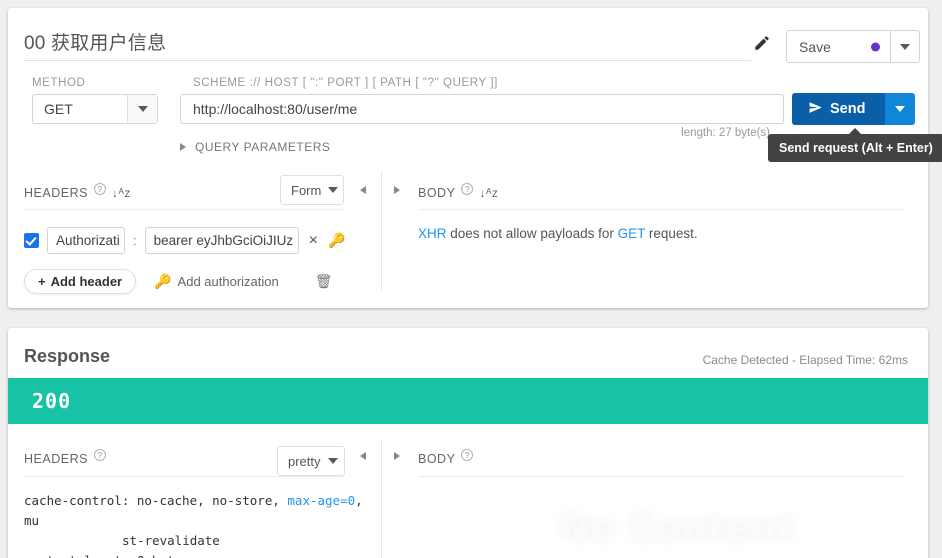  I want to click on request-body-section-title: BODY ? ↓ᴬz, so click(458, 191).